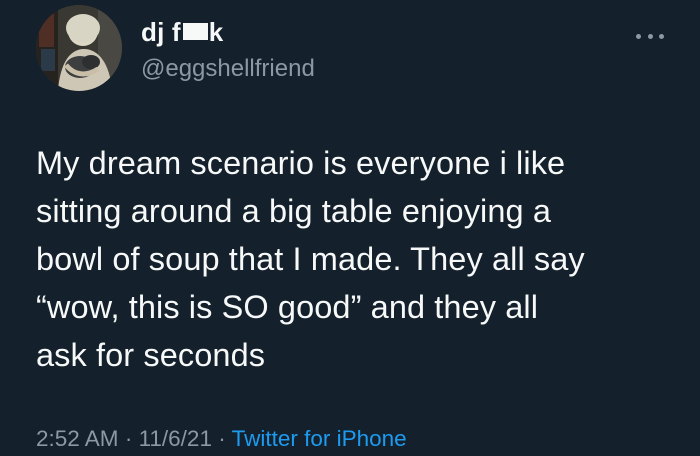 The image size is (700, 456). I want to click on tweet-text-line: bowl of soup that I made. They all say, so click(310, 259).